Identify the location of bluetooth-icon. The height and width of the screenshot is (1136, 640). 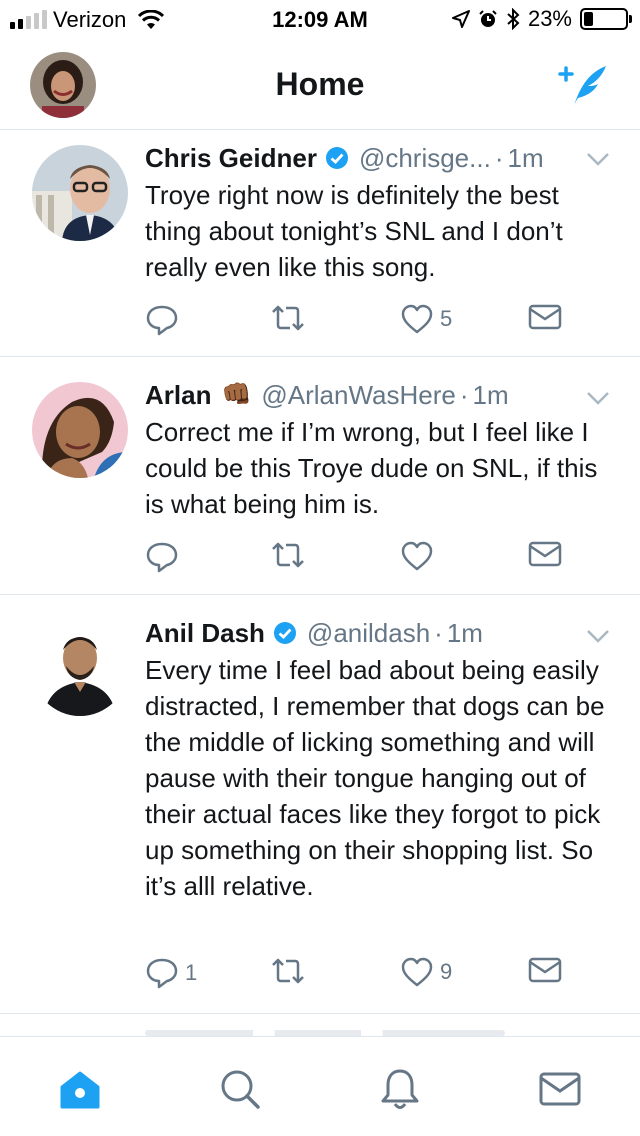
(513, 19).